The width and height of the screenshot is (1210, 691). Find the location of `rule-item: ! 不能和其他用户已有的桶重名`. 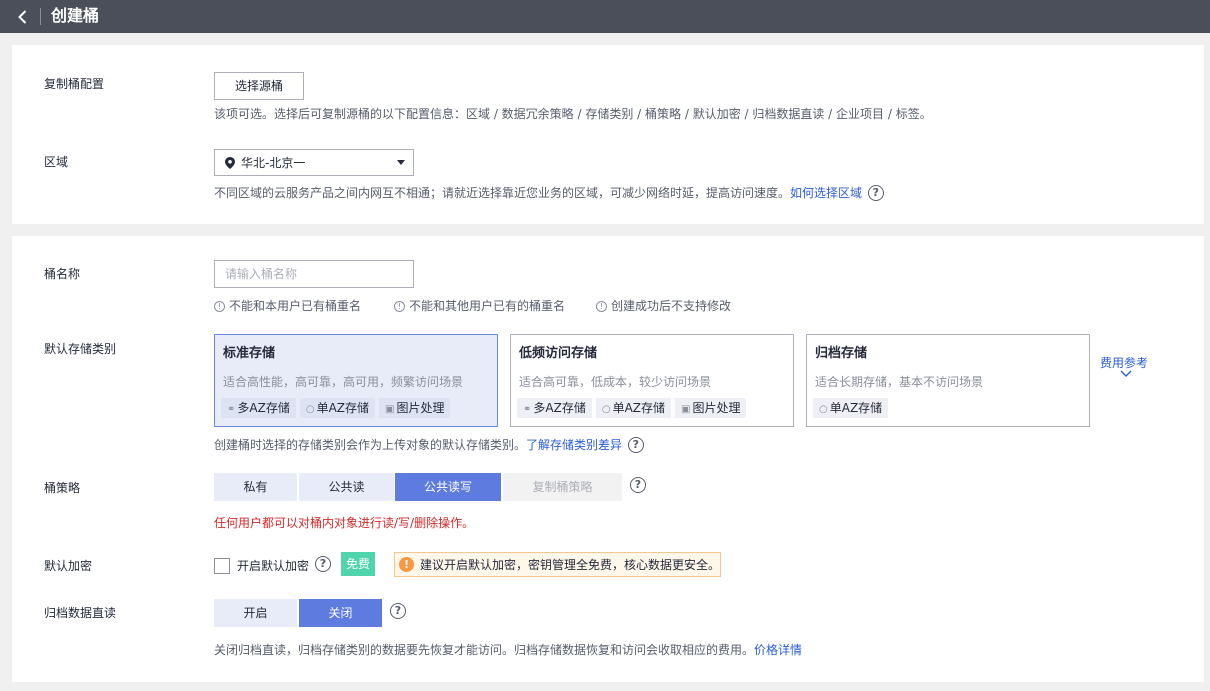

rule-item: ! 不能和其他用户已有的桶重名 is located at coordinates (479, 306).